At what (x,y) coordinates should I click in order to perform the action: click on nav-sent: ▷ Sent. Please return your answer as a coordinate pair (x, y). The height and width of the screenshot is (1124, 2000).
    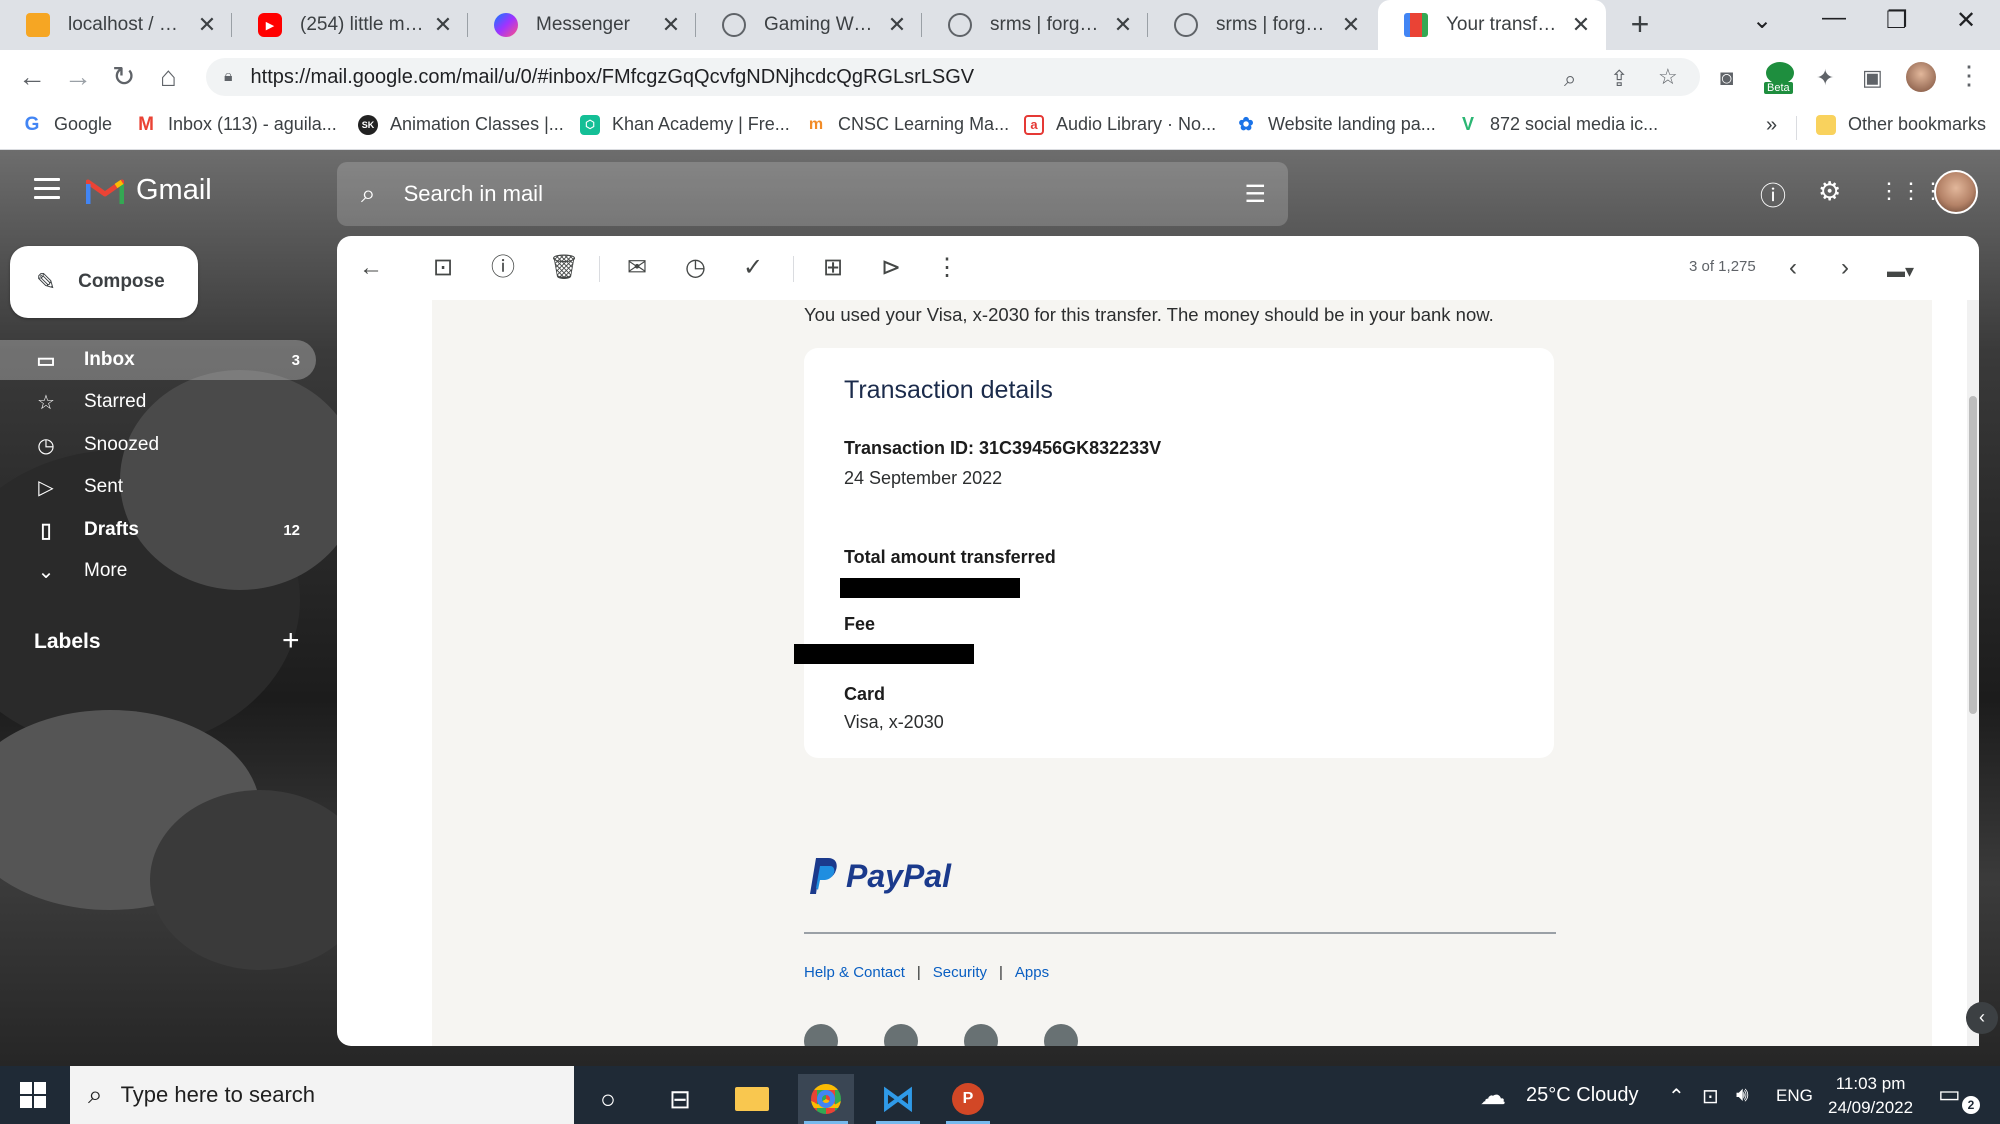
    Looking at the image, I should click on (158, 487).